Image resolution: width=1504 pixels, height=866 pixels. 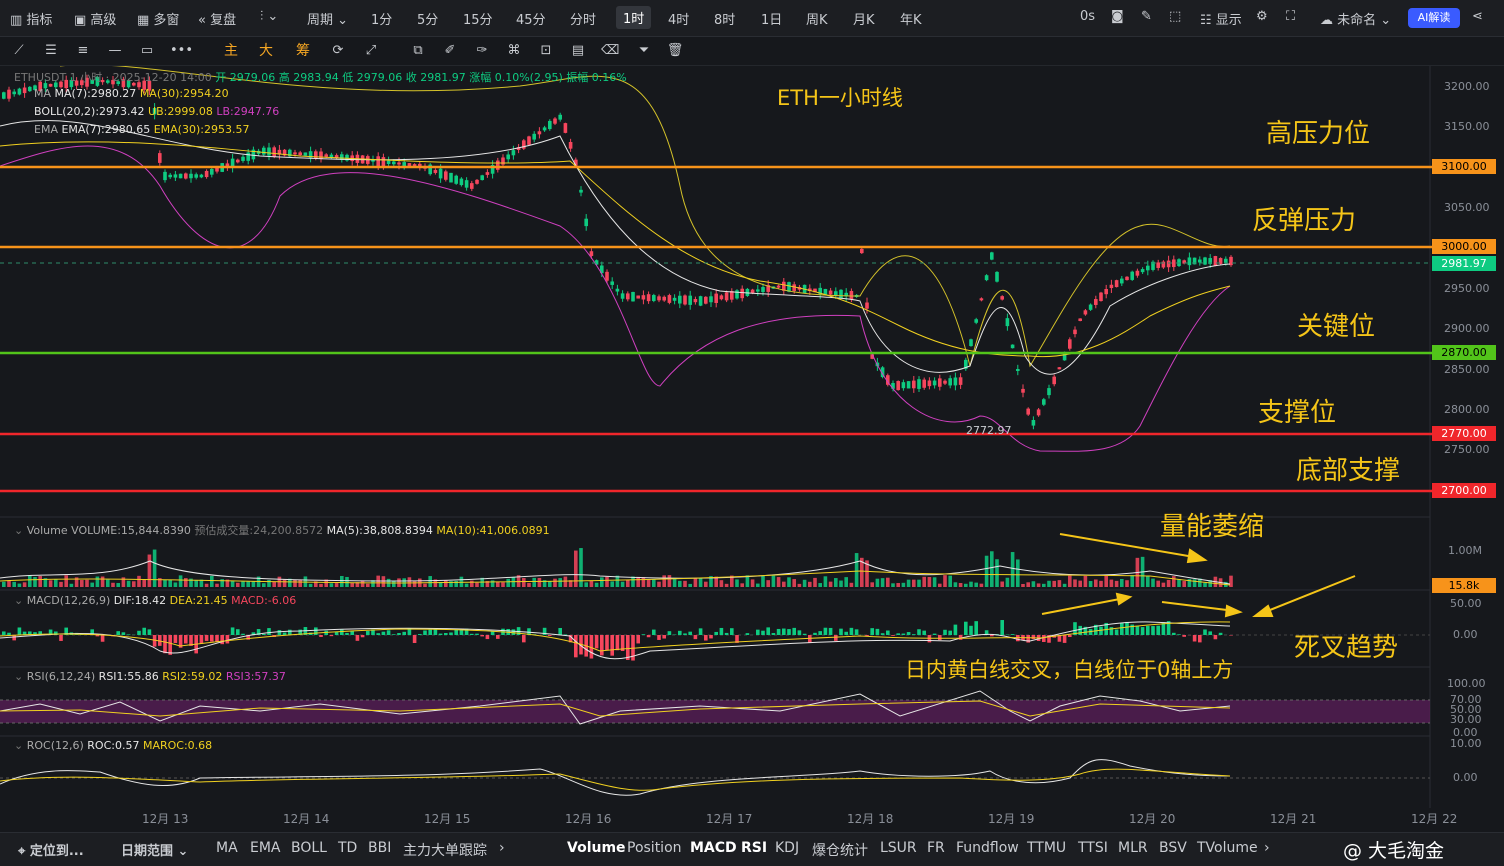 What do you see at coordinates (1221, 18) in the screenshot?
I see `display-button: ☷ 显示` at bounding box center [1221, 18].